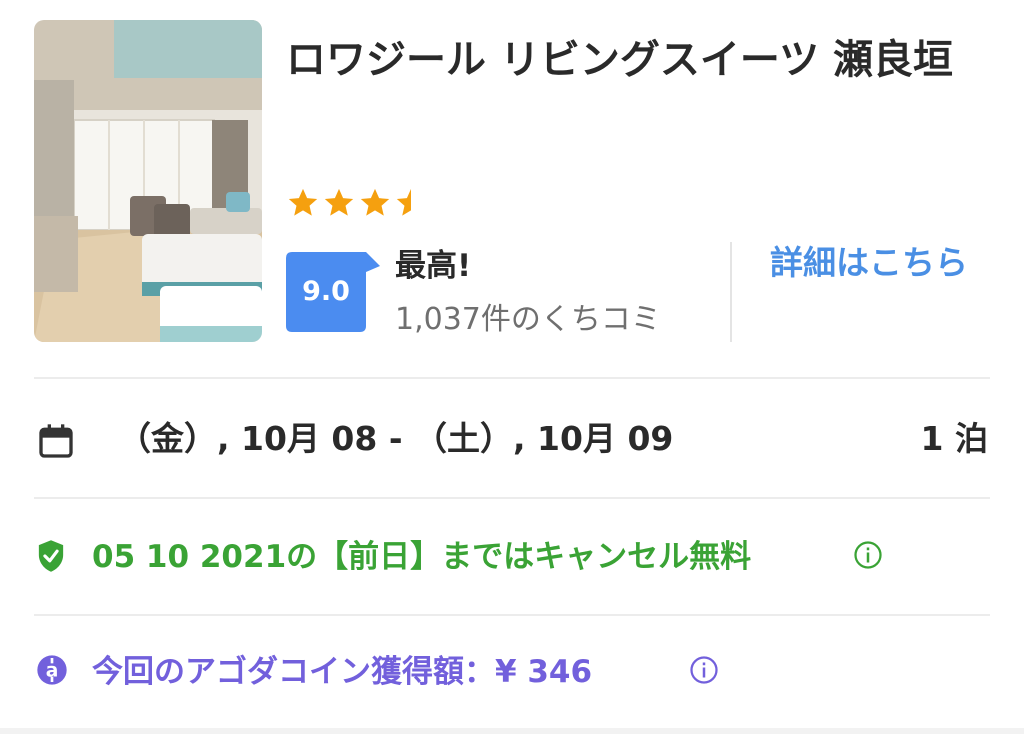 This screenshot has width=1024, height=734. What do you see at coordinates (342, 672) in the screenshot?
I see `agoda-coin-earnings: 今回のアゴダコイン獲得額：¥ 346` at bounding box center [342, 672].